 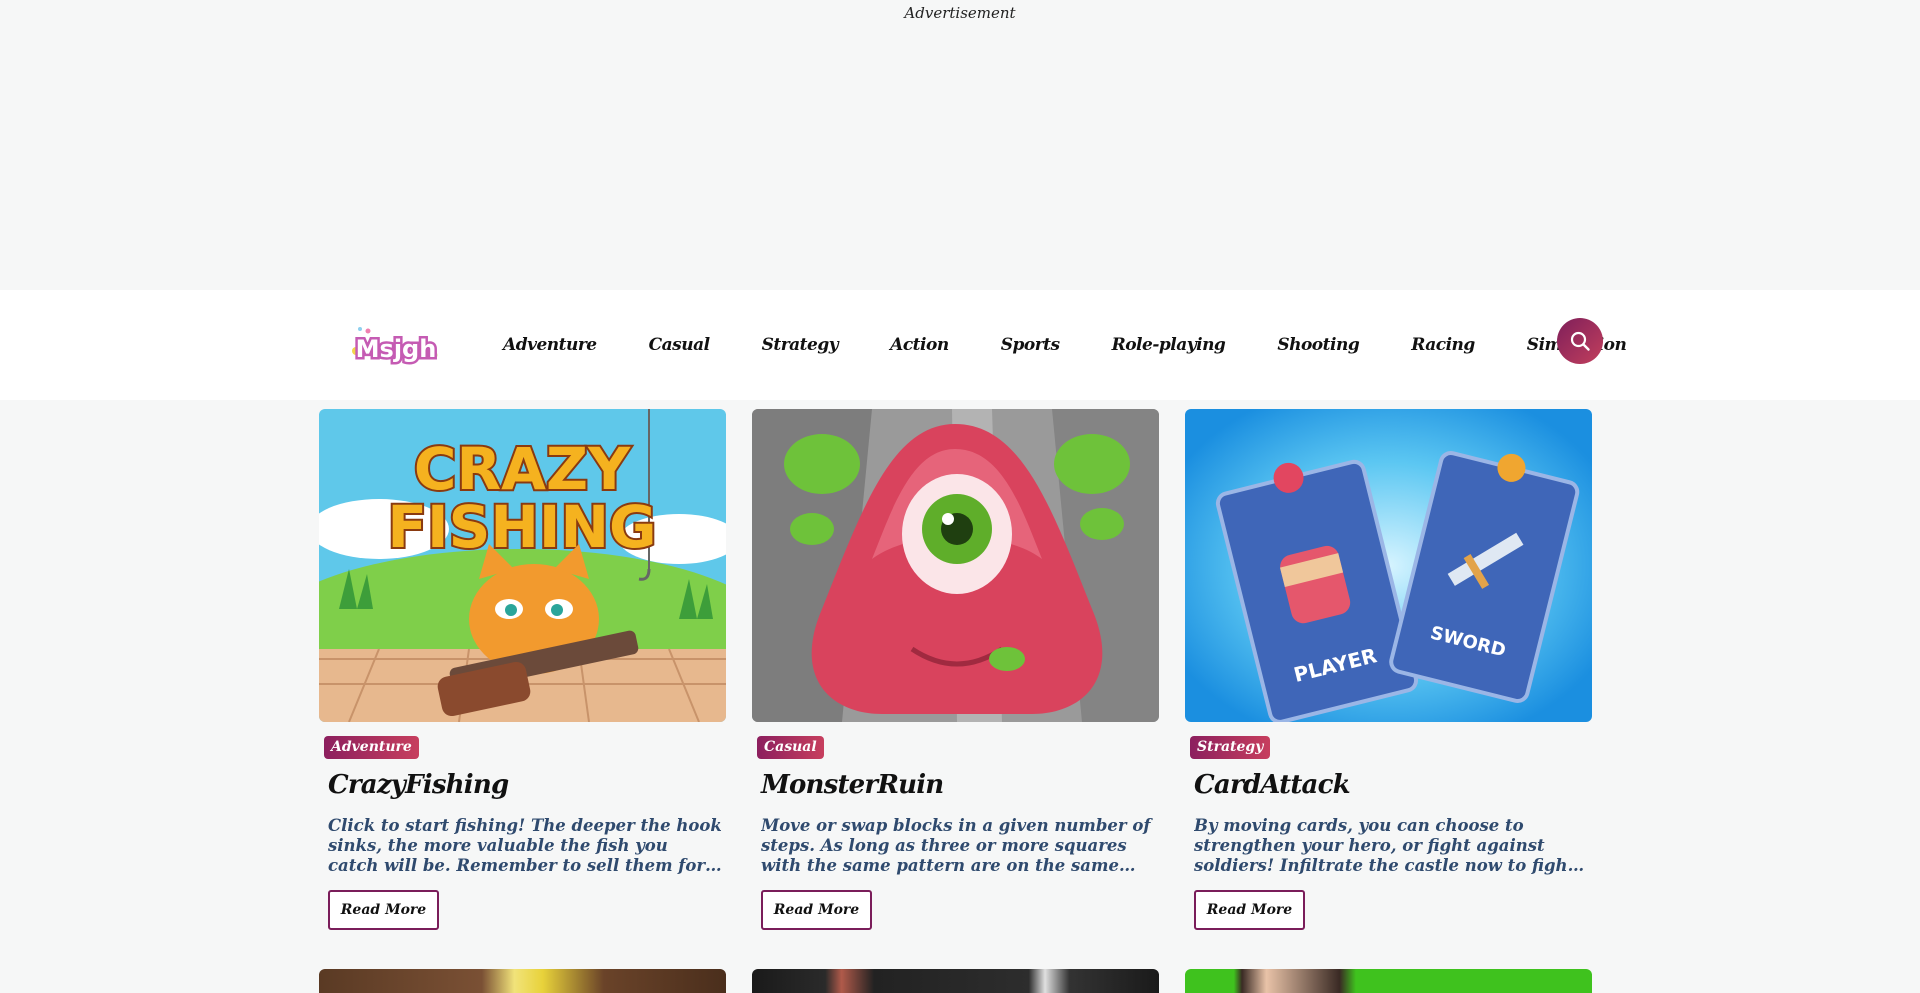 I want to click on game-thumbnail-monsterruin, so click(x=955, y=565).